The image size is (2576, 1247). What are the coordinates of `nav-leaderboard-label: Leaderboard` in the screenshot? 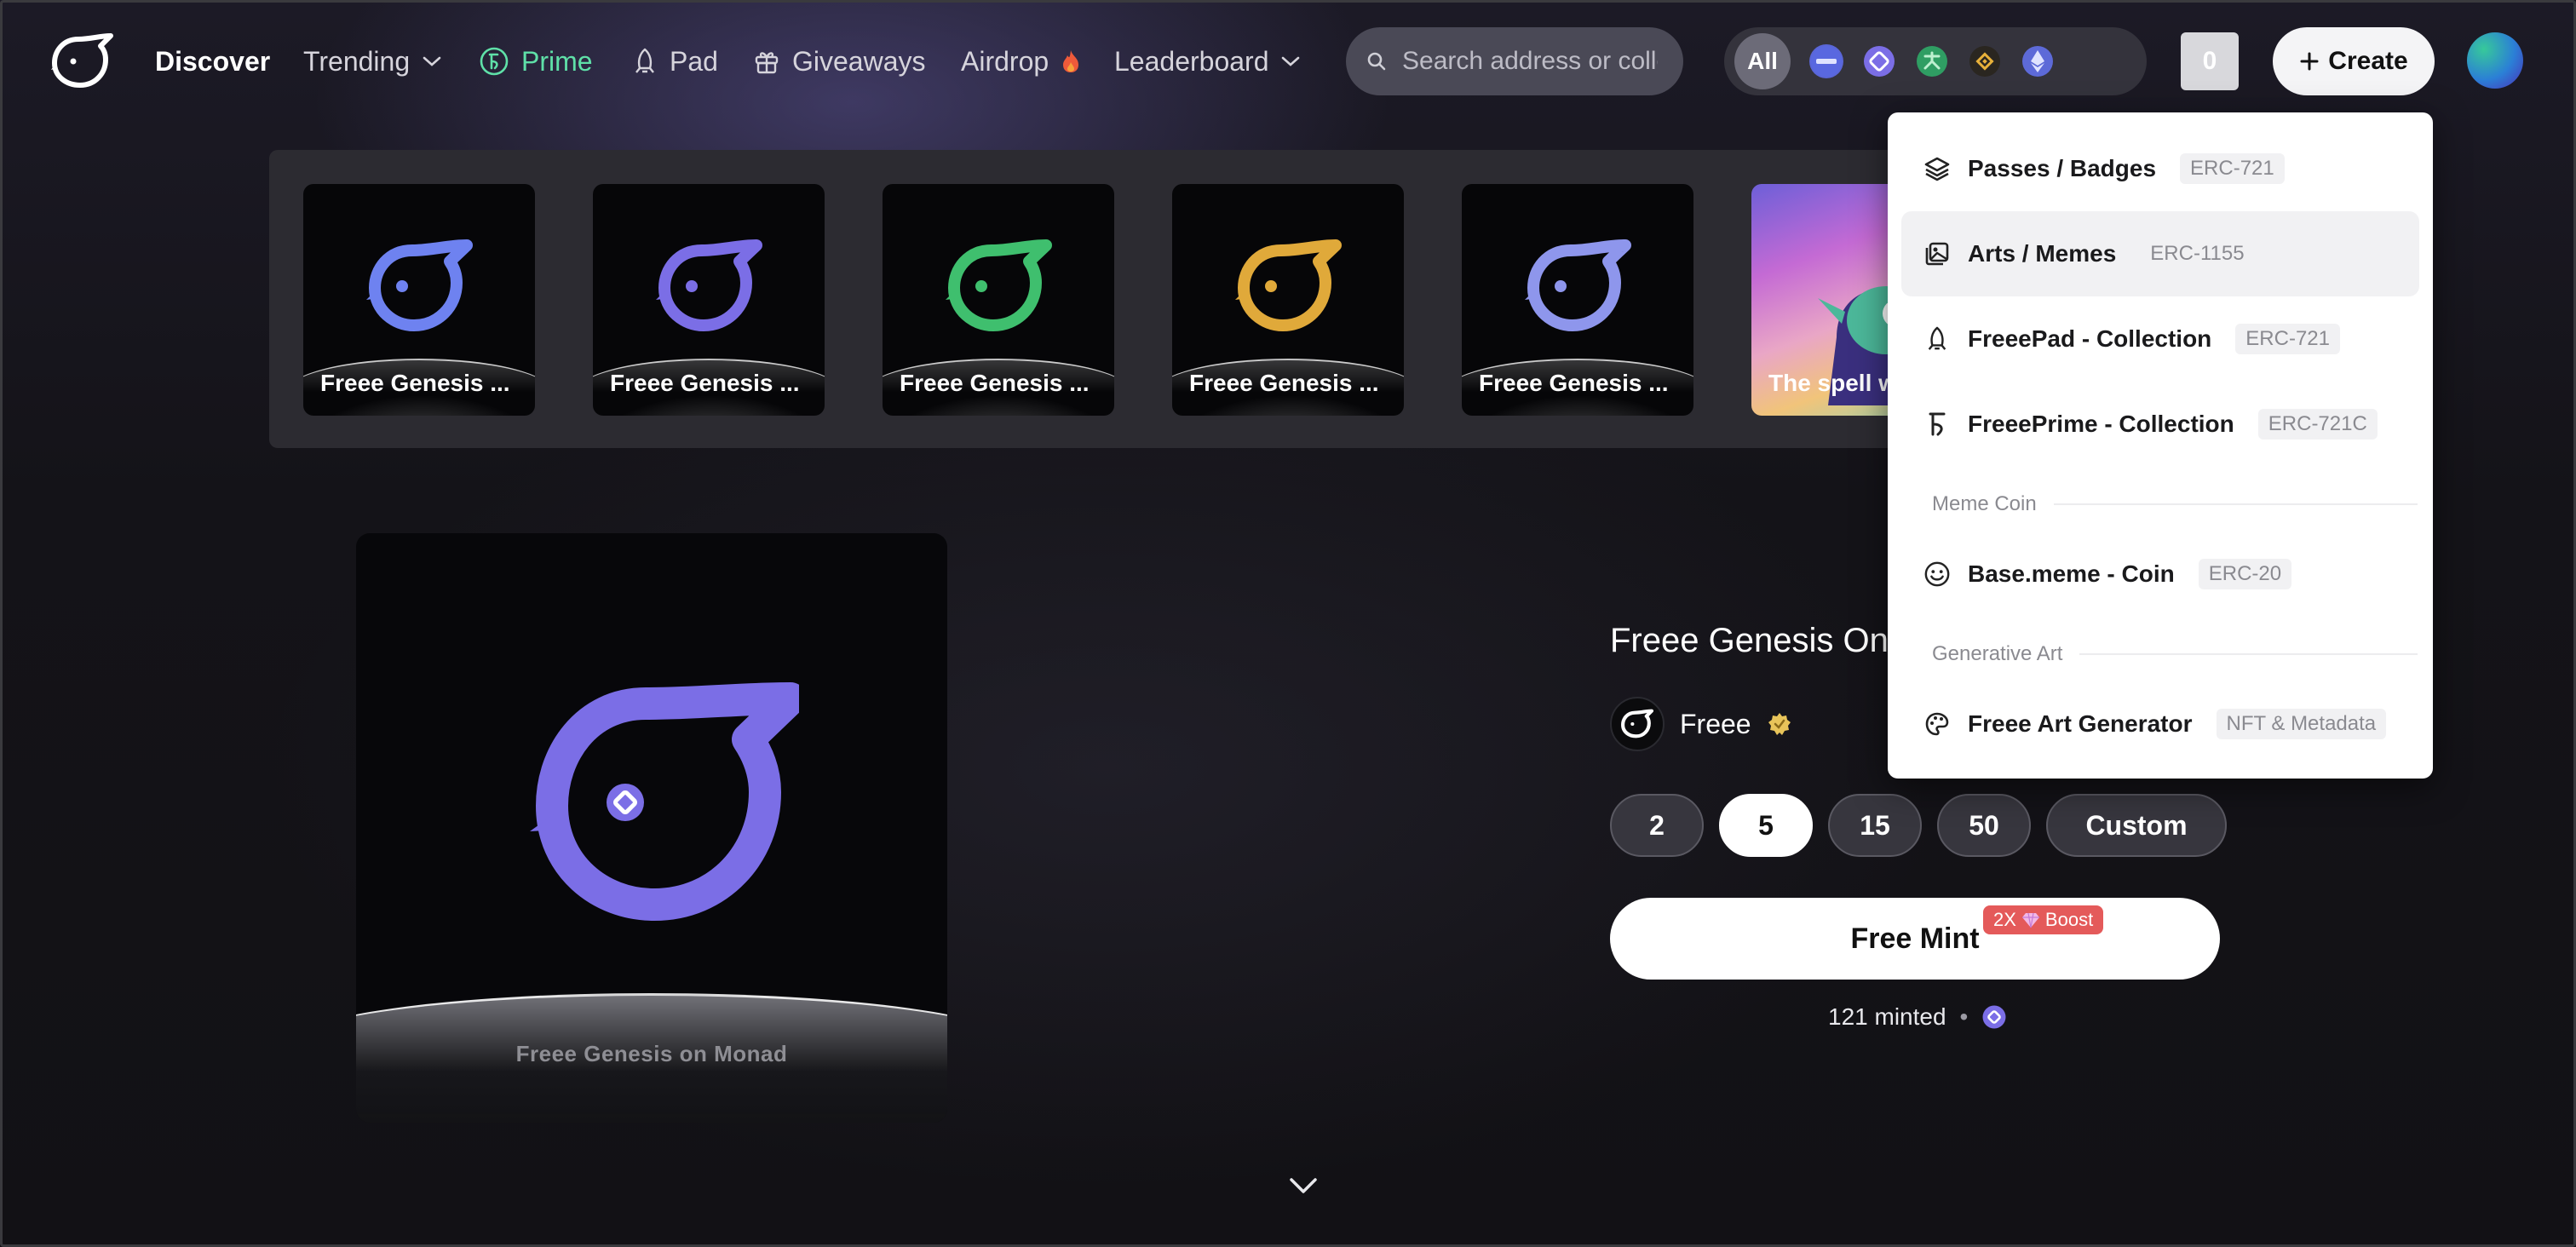 It's located at (1192, 61).